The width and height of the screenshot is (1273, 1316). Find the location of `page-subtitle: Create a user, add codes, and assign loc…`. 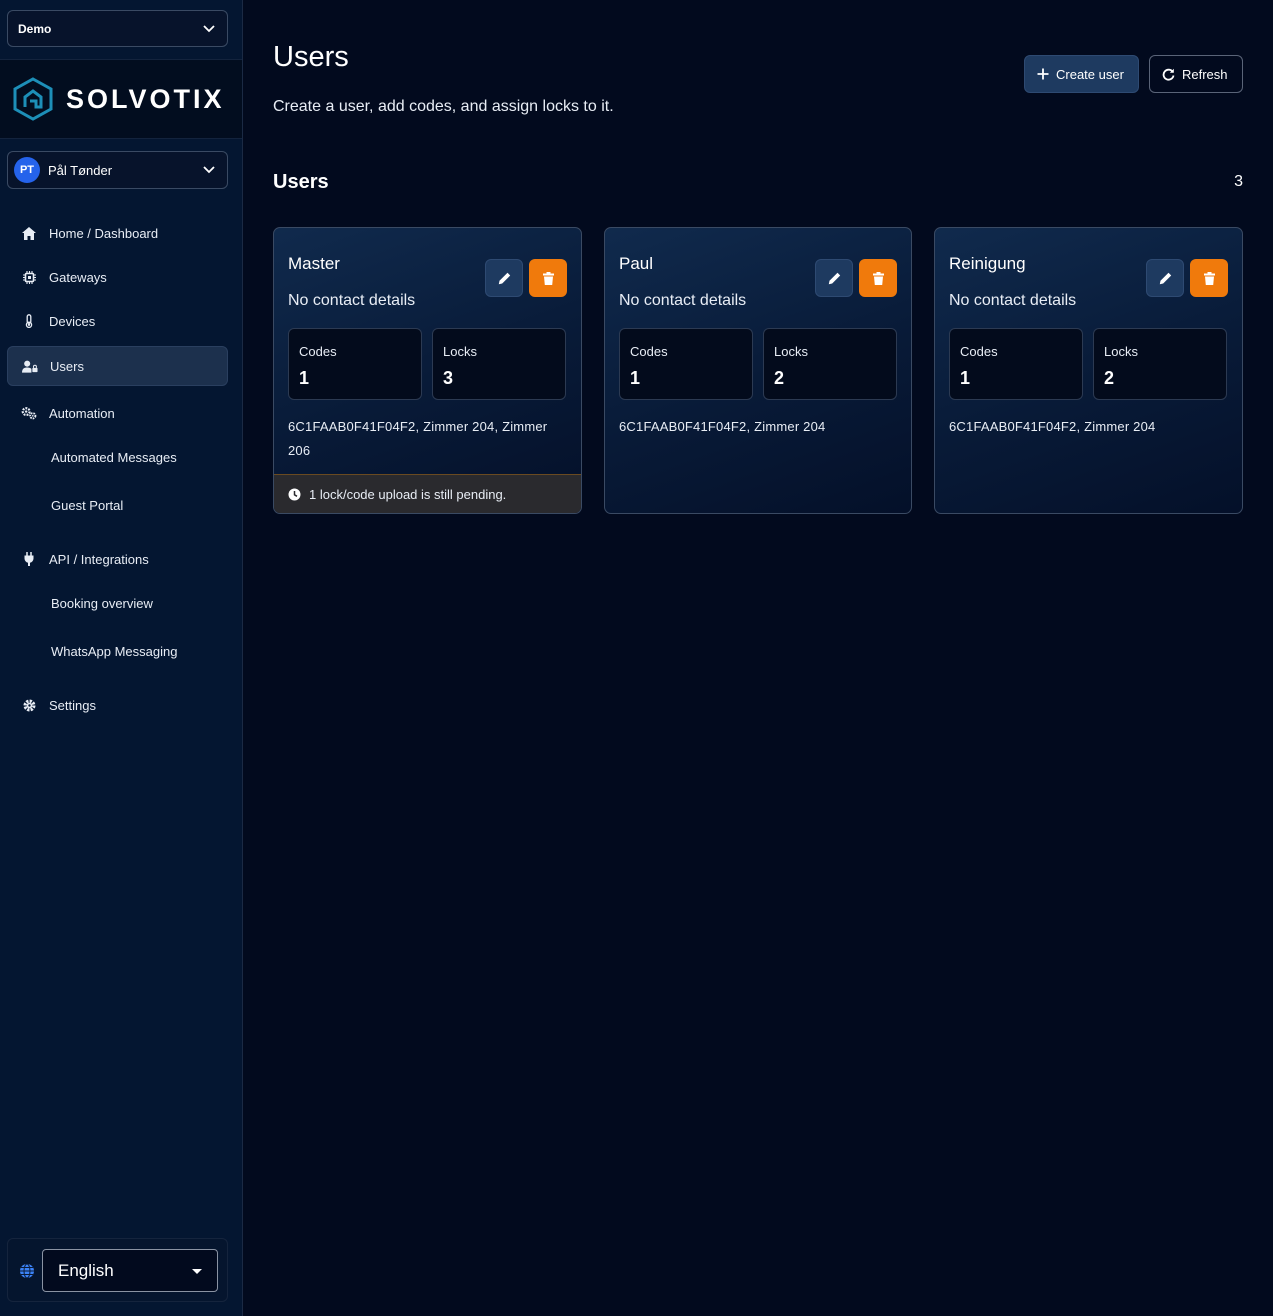

page-subtitle: Create a user, add codes, and assign loc… is located at coordinates (443, 106).